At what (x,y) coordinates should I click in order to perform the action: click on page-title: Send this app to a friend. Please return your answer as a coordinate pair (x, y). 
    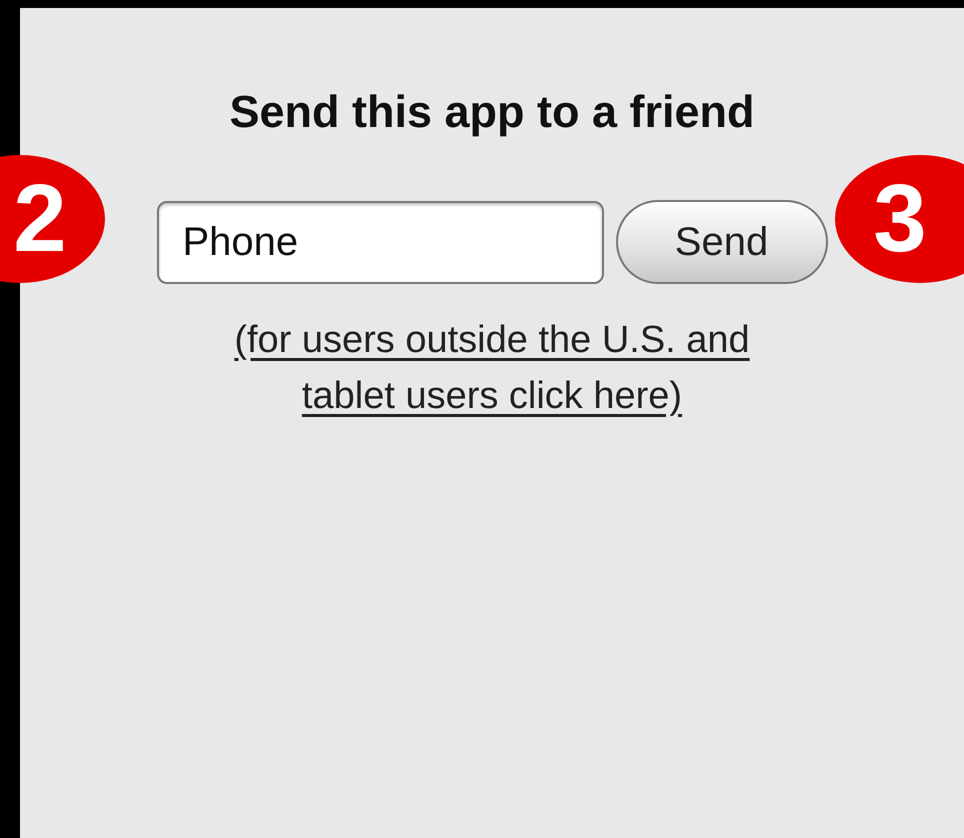
    Looking at the image, I should click on (492, 112).